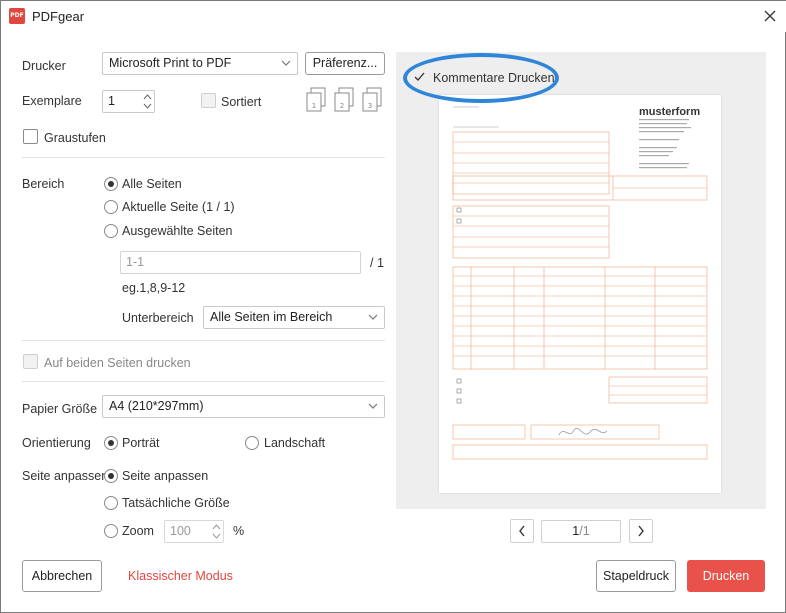 This screenshot has height=613, width=786. Describe the element at coordinates (75, 138) in the screenshot. I see `grayscale-label: Graustufen` at that location.